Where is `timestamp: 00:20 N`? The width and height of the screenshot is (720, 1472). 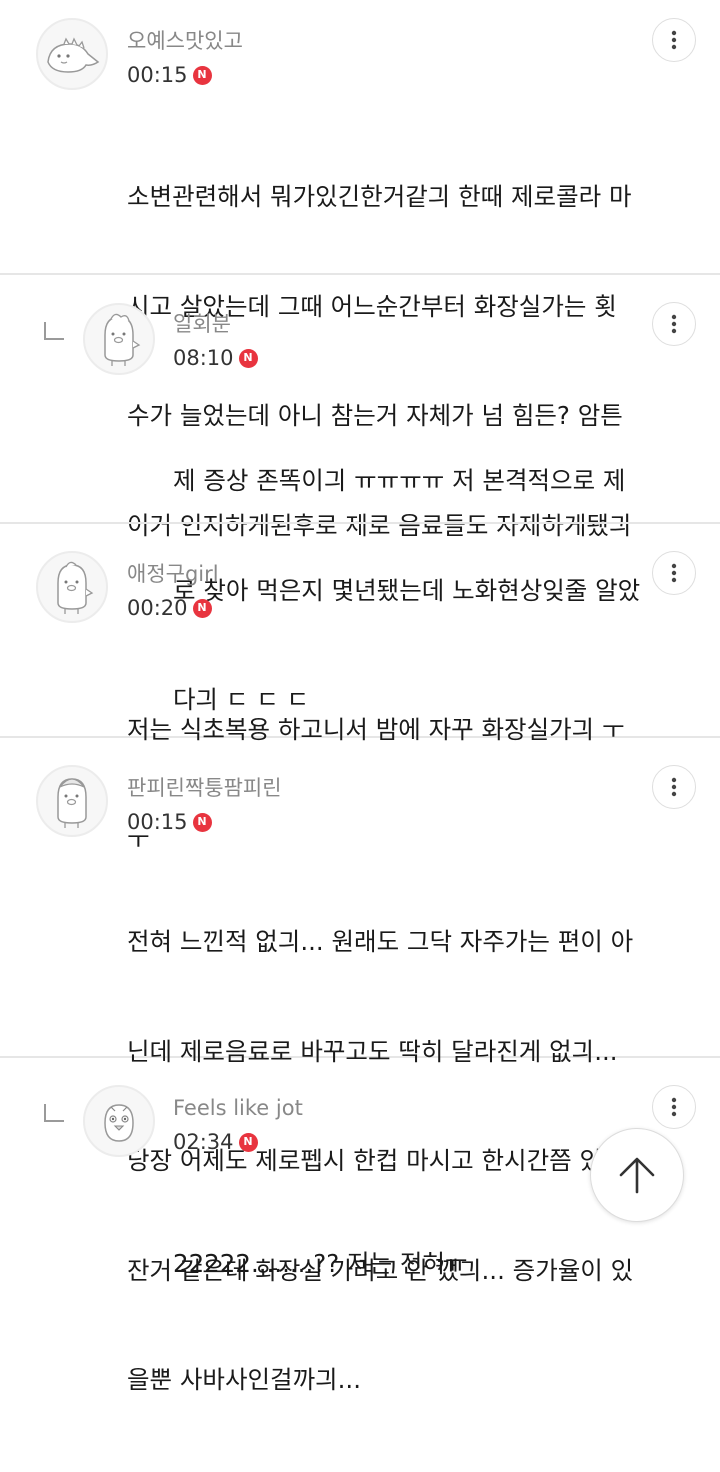
timestamp: 00:20 N is located at coordinates (169, 608).